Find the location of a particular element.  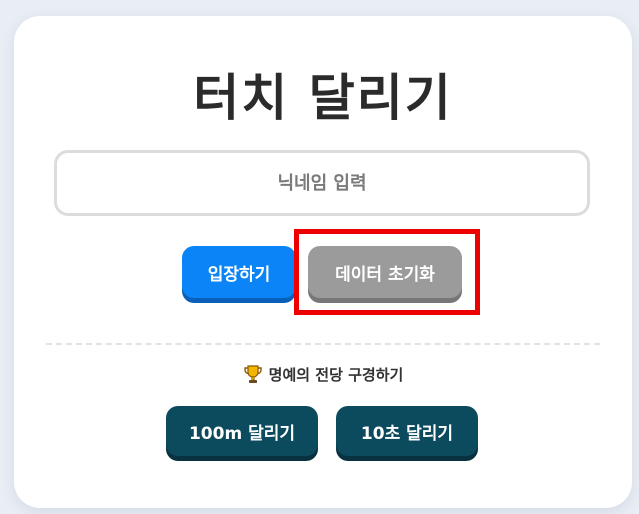

hall-of-fame-label: 명예의 전당 구경하기 is located at coordinates (336, 375).